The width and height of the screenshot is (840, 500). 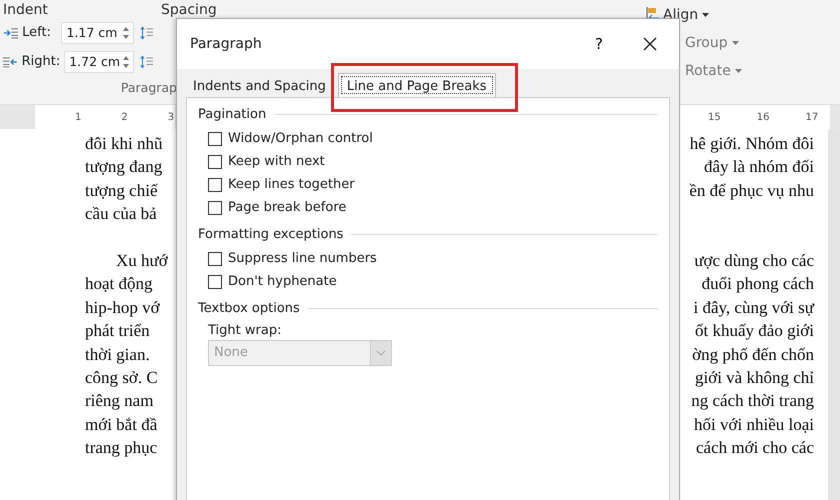 I want to click on option-label: Don't hyphenate, so click(x=282, y=281).